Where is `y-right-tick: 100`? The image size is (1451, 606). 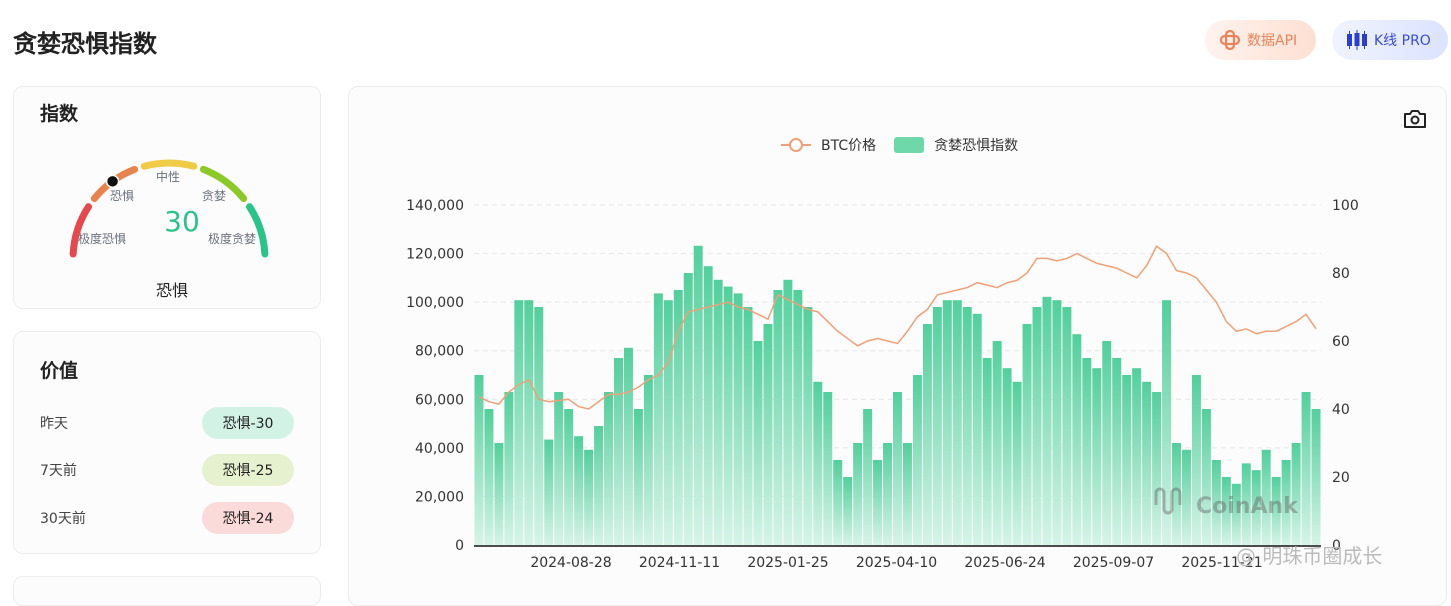
y-right-tick: 100 is located at coordinates (1345, 206).